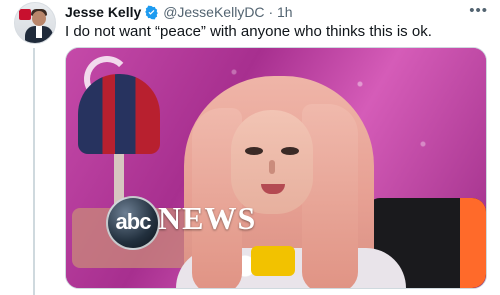  What do you see at coordinates (330, 196) in the screenshot?
I see `person-hair-right` at bounding box center [330, 196].